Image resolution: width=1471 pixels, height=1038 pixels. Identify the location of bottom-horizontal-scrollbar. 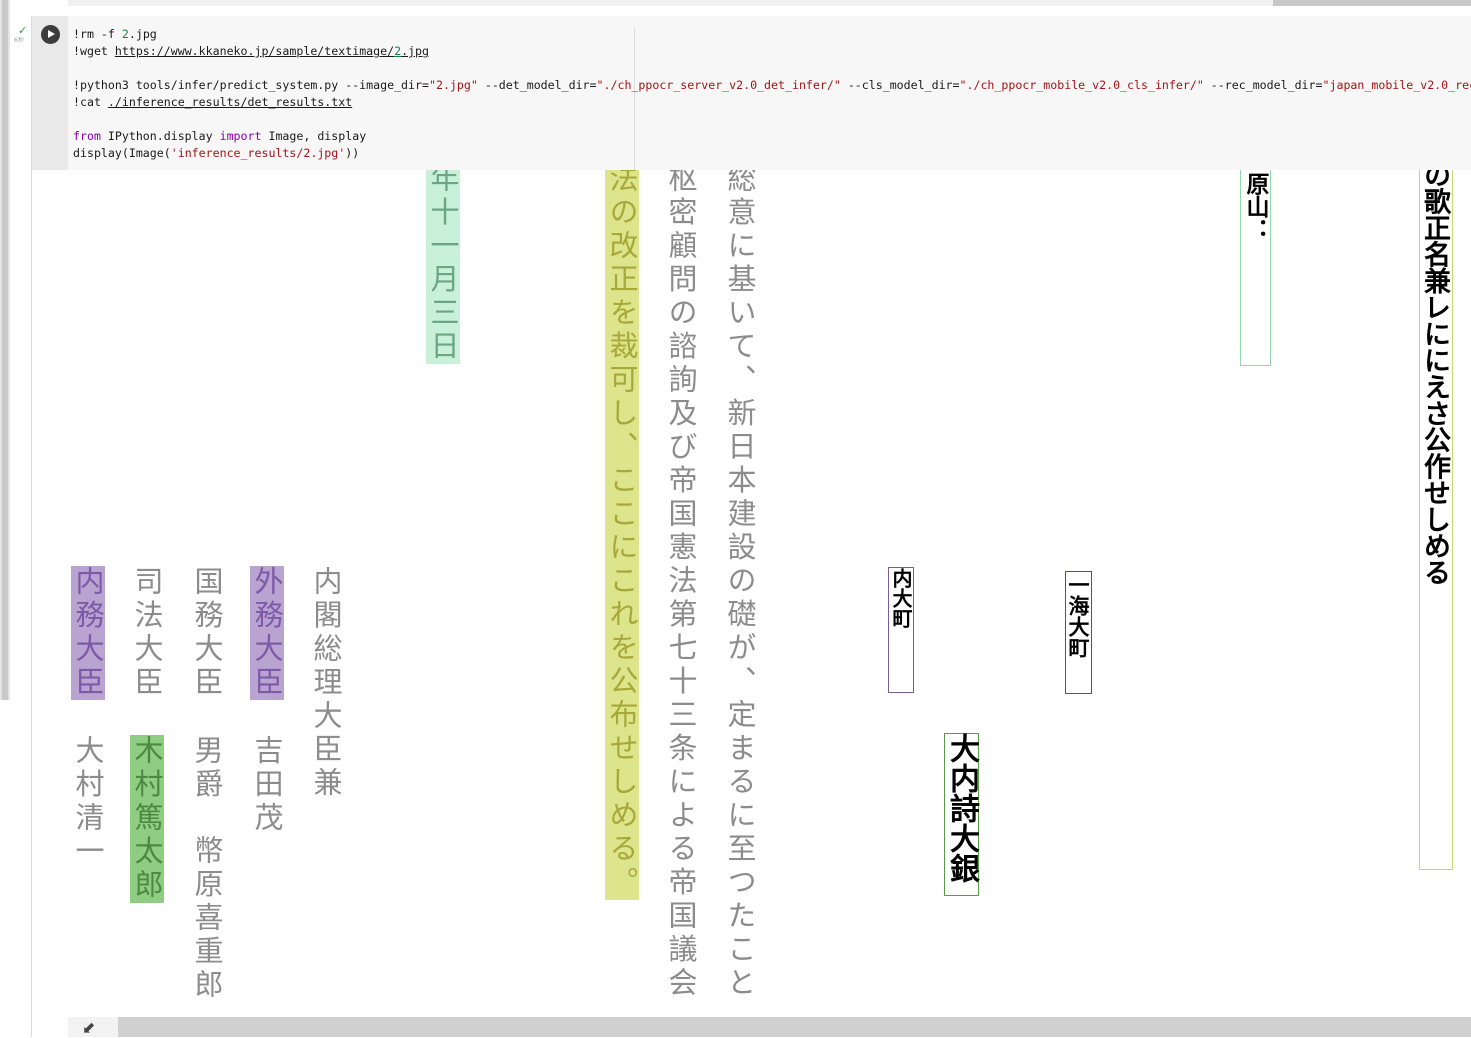
(769, 1027).